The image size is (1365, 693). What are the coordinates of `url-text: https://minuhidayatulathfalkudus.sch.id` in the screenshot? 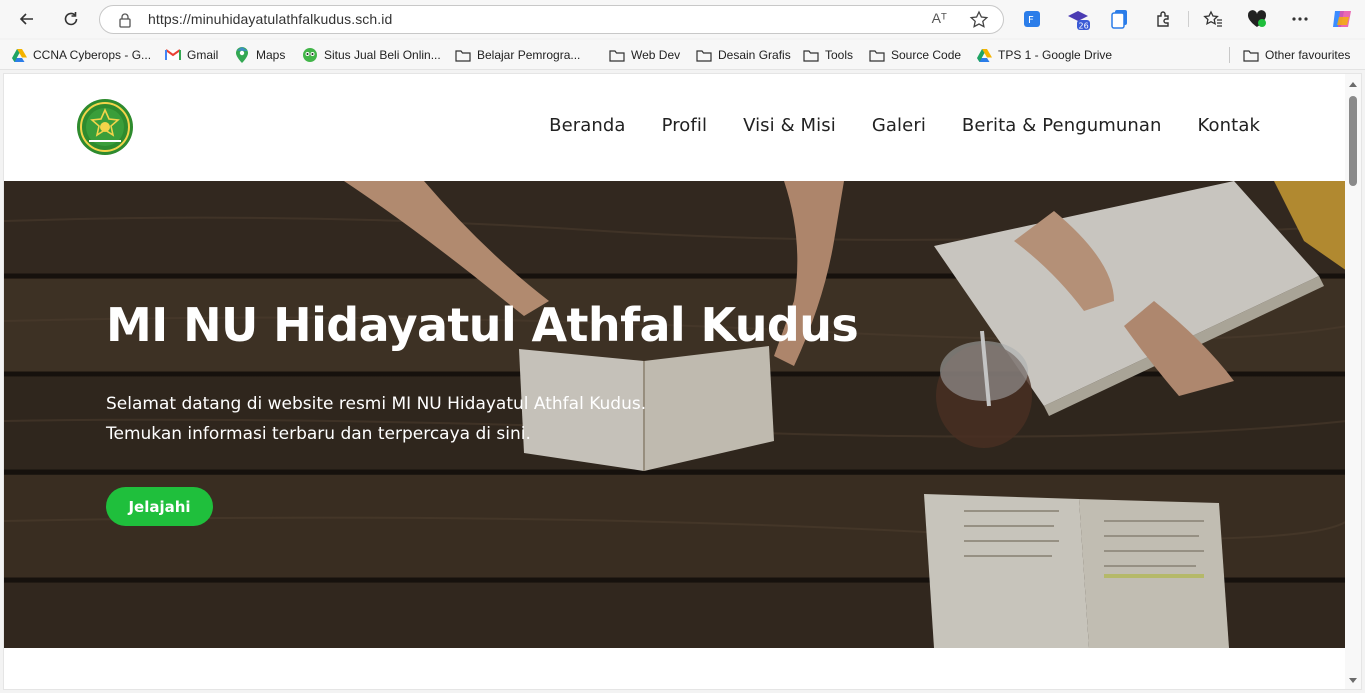 It's located at (270, 19).